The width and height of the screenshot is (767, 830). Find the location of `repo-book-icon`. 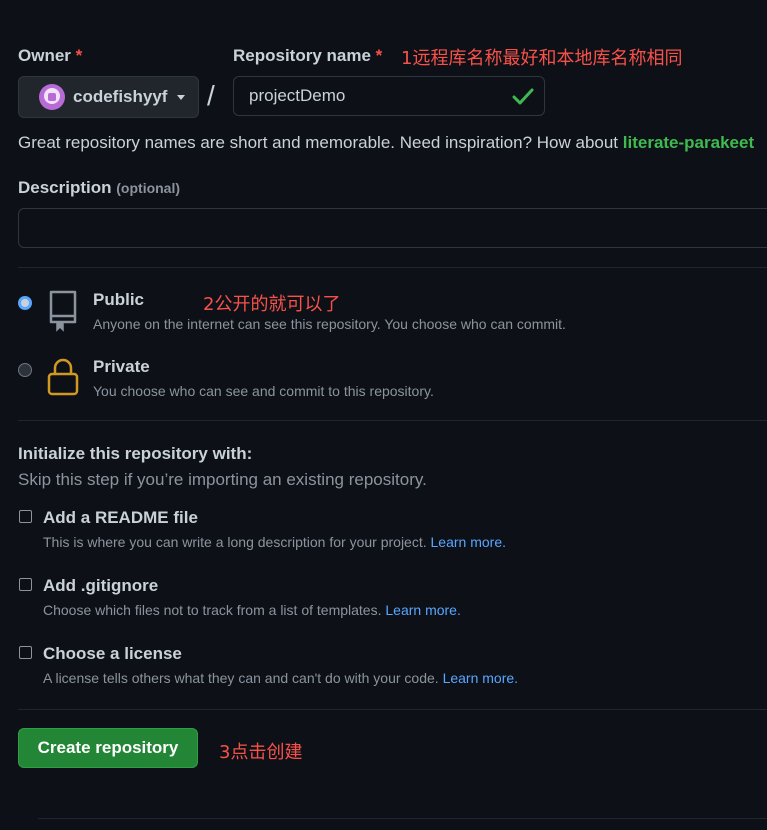

repo-book-icon is located at coordinates (63, 311).